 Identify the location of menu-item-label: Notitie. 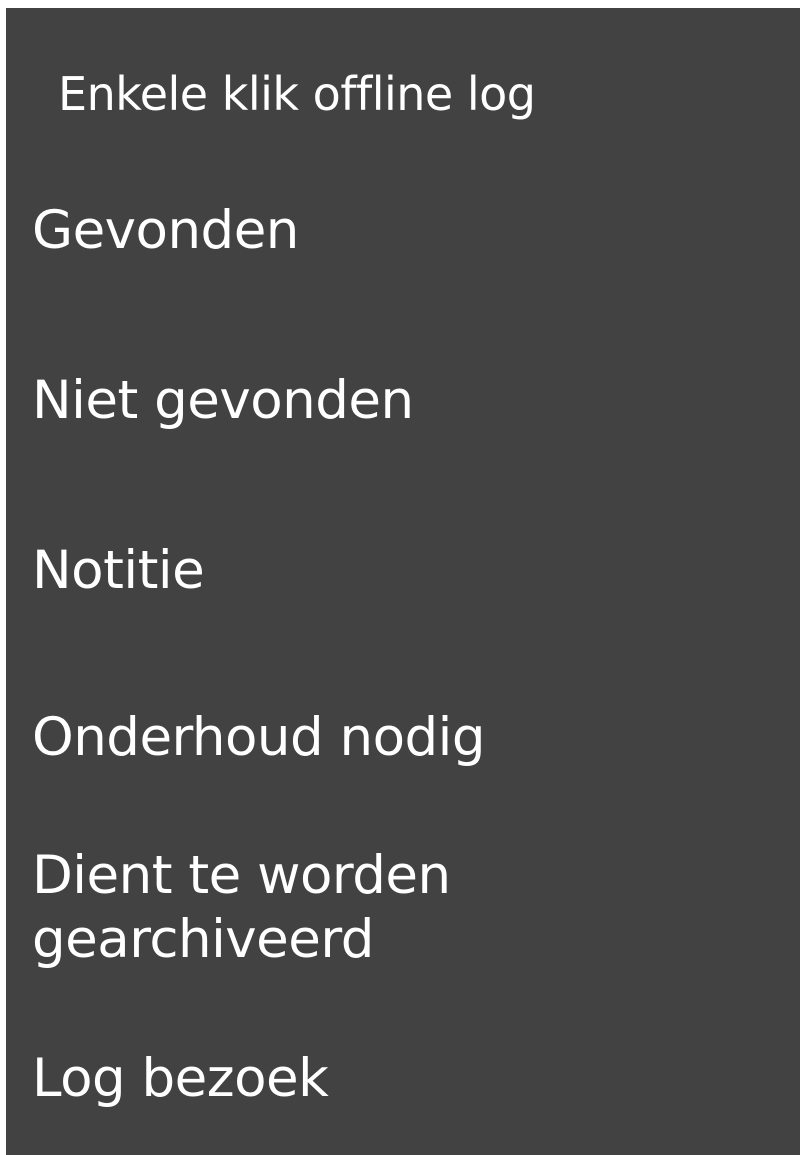
(118, 570).